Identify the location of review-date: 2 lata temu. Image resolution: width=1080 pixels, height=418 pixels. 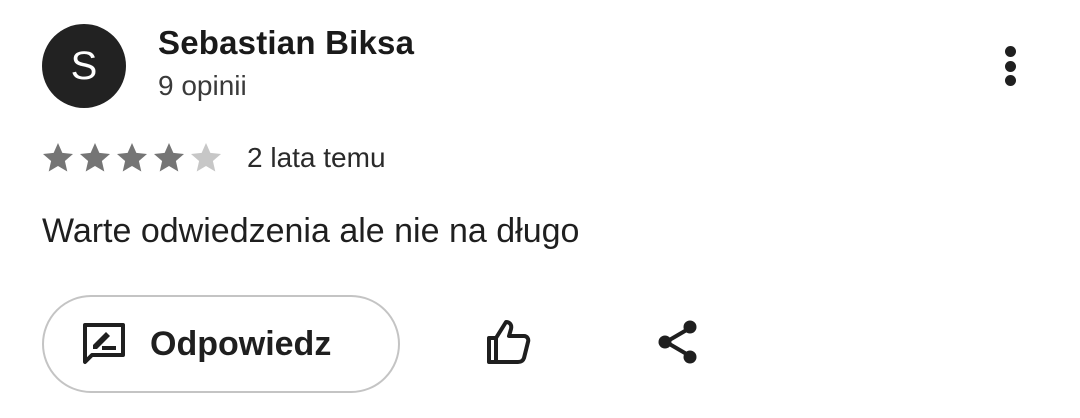
(316, 157).